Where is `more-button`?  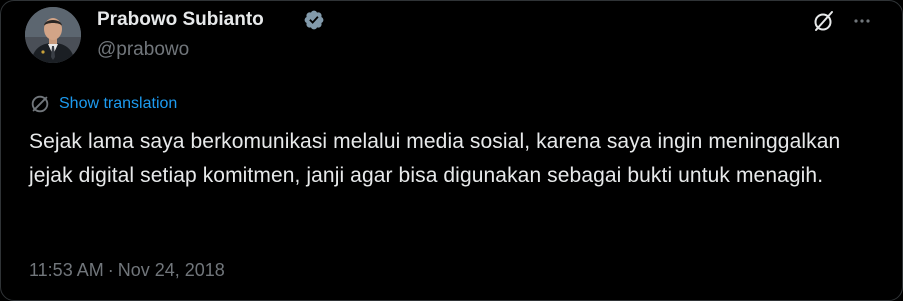
more-button is located at coordinates (862, 21).